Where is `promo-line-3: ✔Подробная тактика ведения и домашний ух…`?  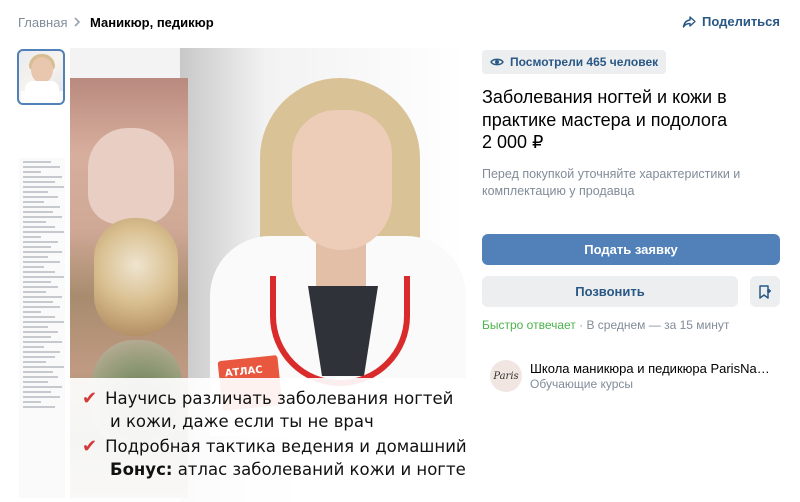 promo-line-3: ✔Подробная тактика ведения и домашний ух… is located at coordinates (274, 446).